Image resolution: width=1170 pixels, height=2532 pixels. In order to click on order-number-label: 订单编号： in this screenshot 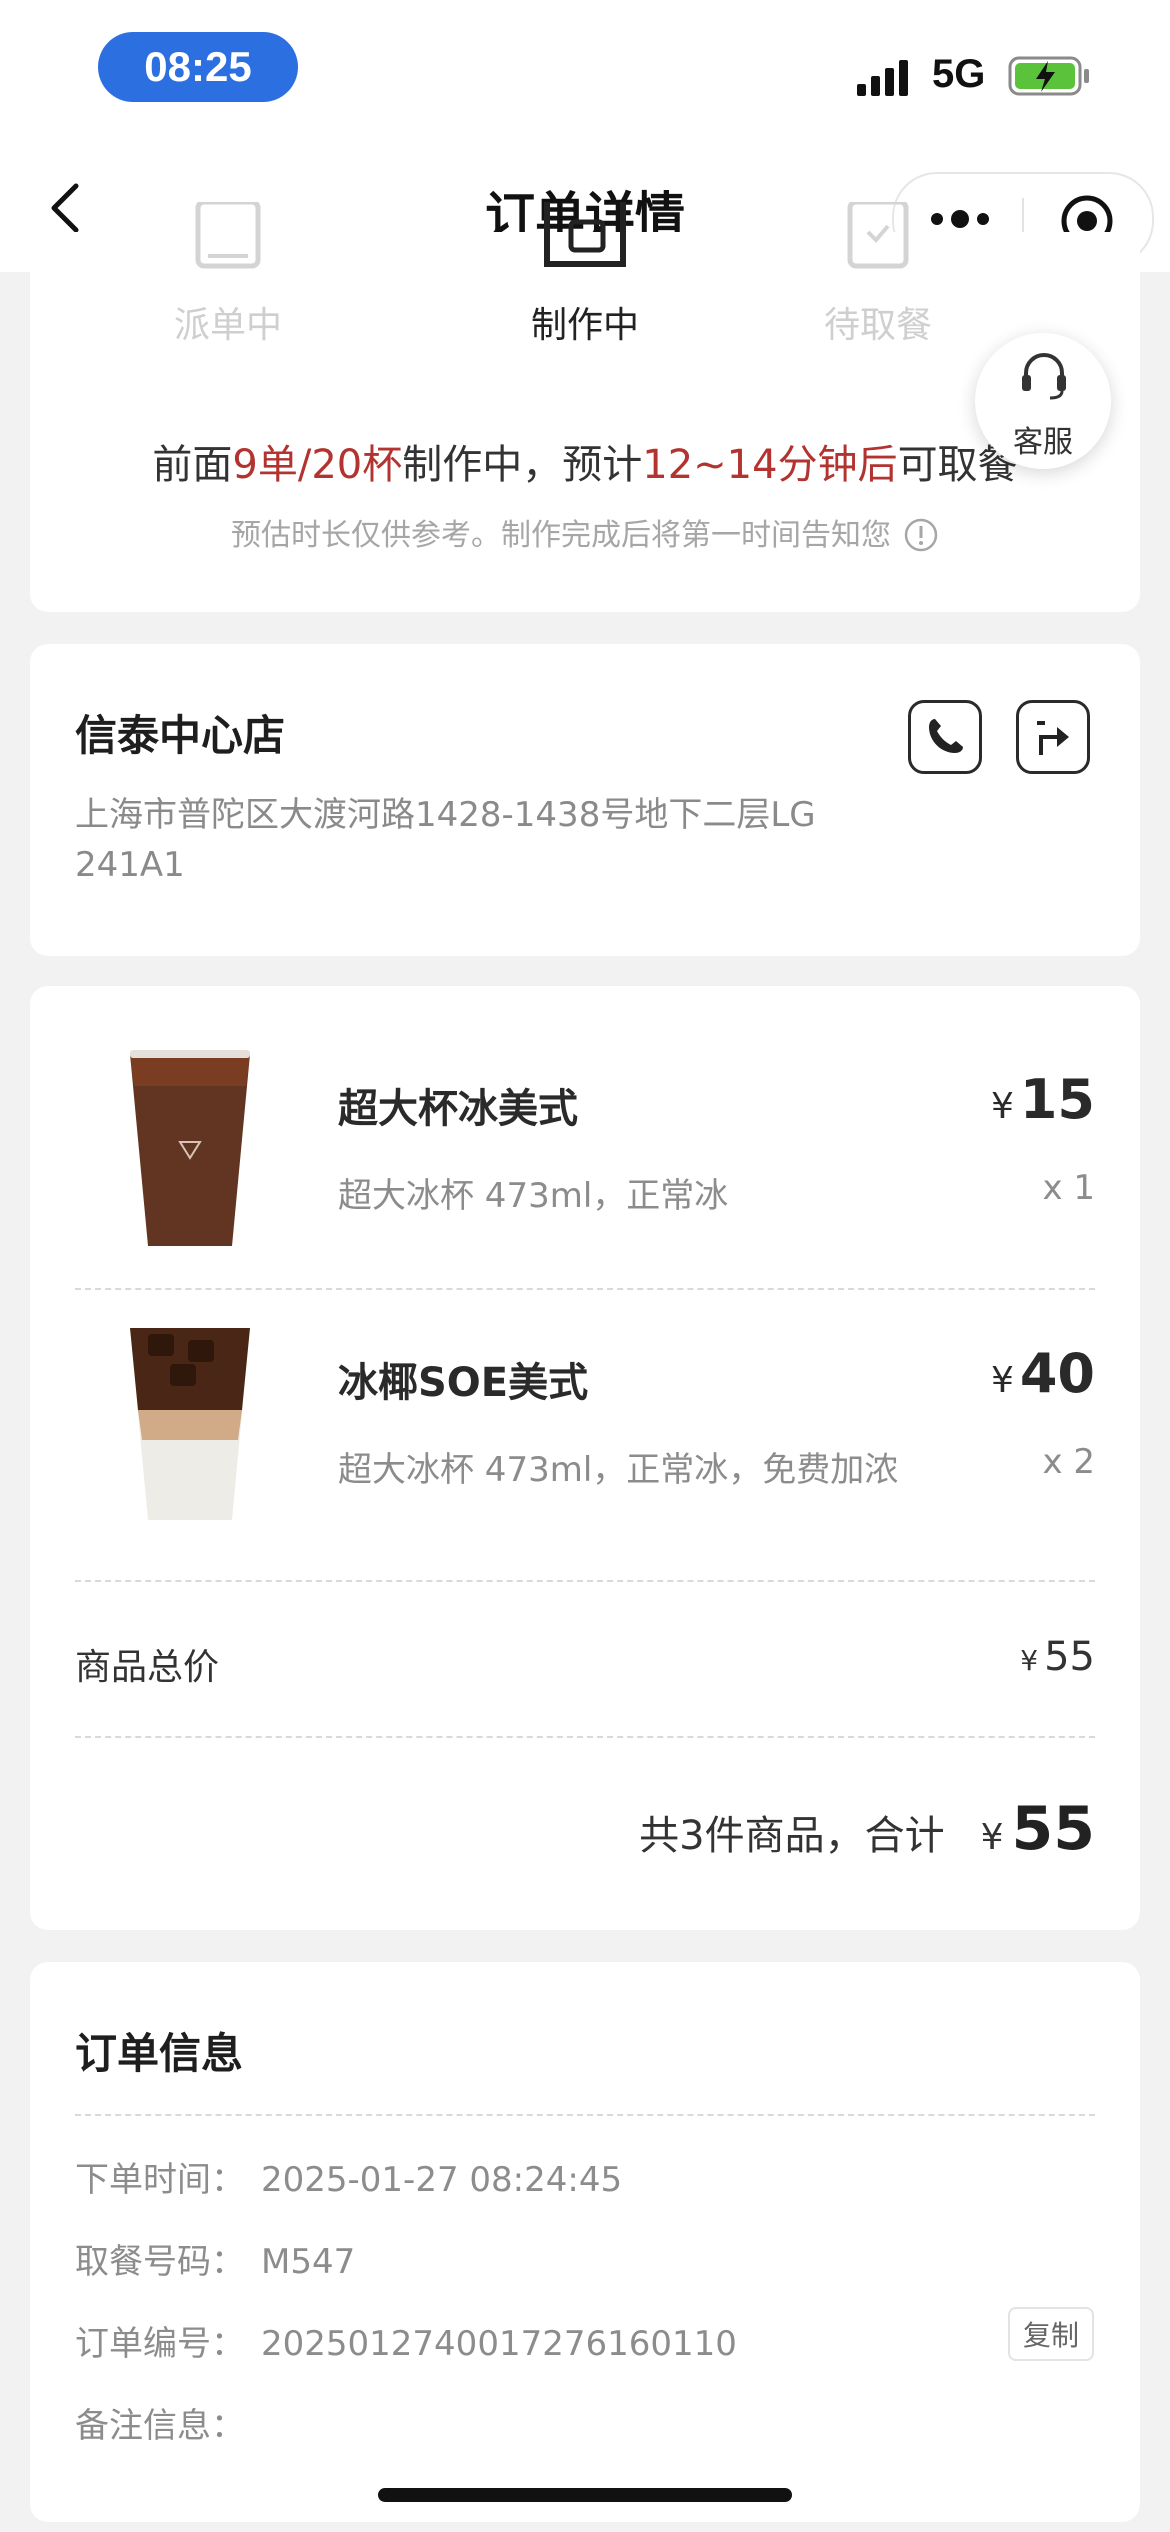, I will do `click(160, 2344)`.